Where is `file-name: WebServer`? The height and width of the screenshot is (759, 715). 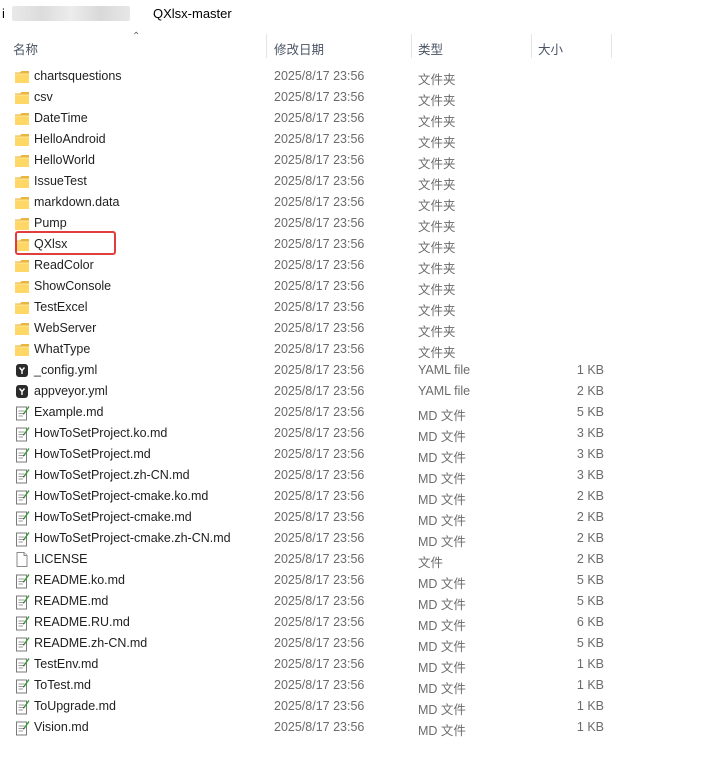 file-name: WebServer is located at coordinates (65, 328).